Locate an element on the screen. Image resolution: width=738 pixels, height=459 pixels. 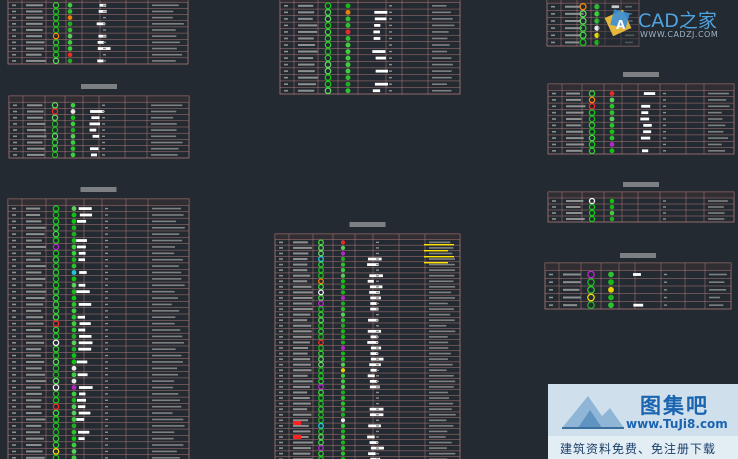
table-middle-left is located at coordinates (99, 121).